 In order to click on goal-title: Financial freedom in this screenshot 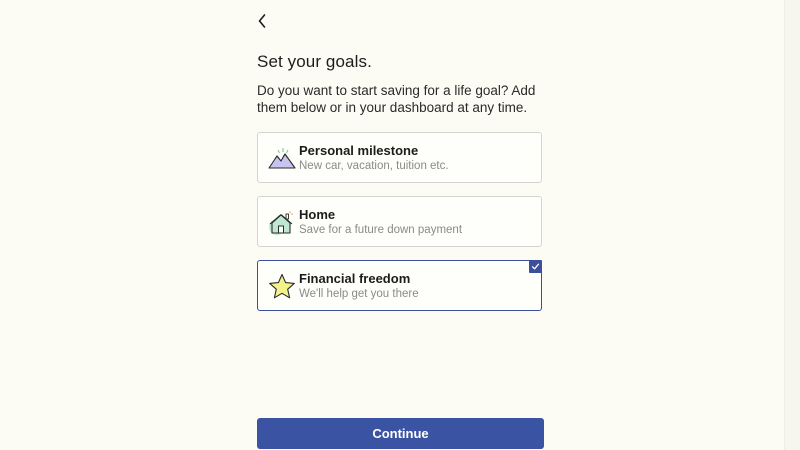, I will do `click(355, 278)`.